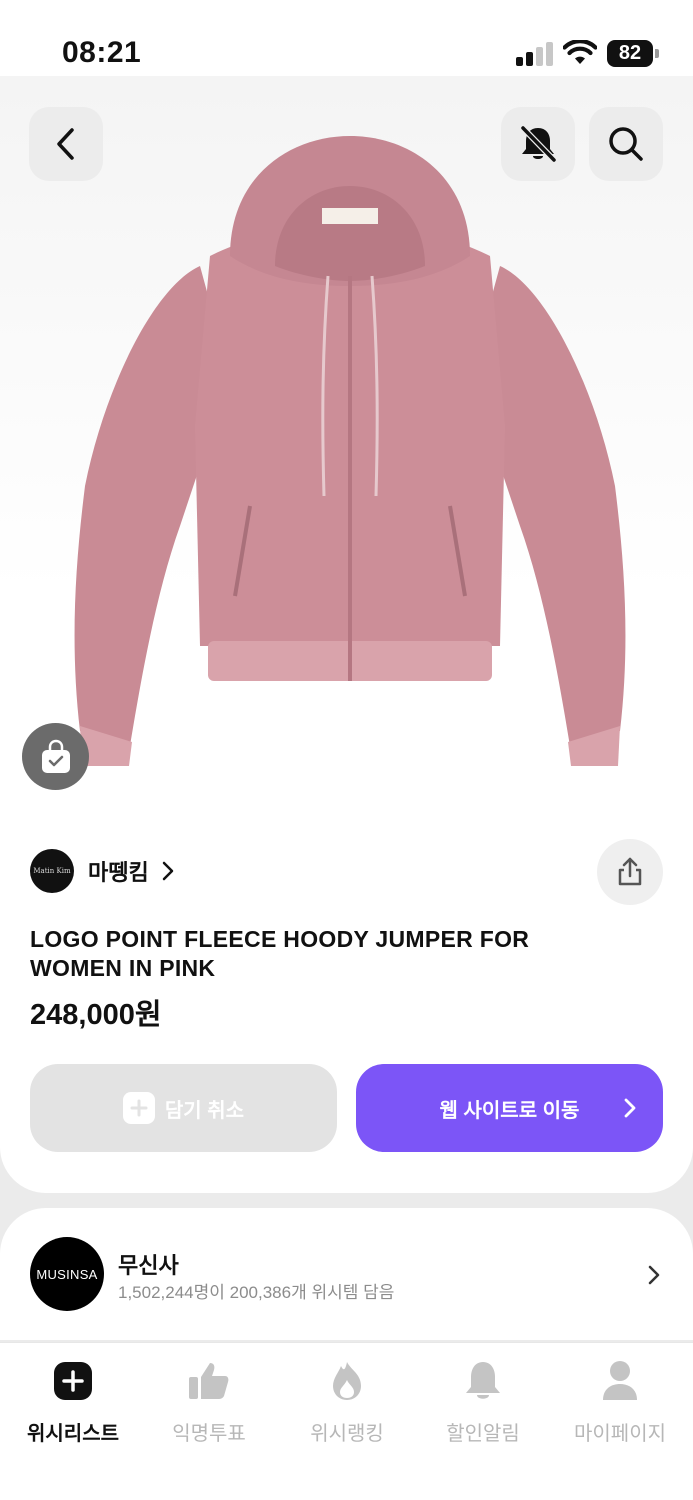 The width and height of the screenshot is (693, 1500). Describe the element at coordinates (209, 1434) in the screenshot. I see `tab-label: 익명투표` at that location.